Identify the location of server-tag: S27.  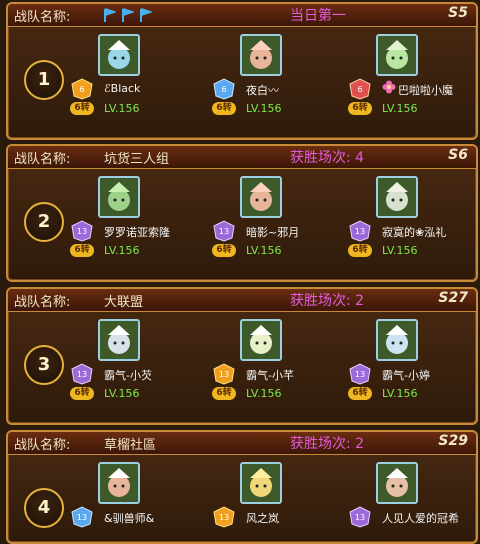
(453, 298).